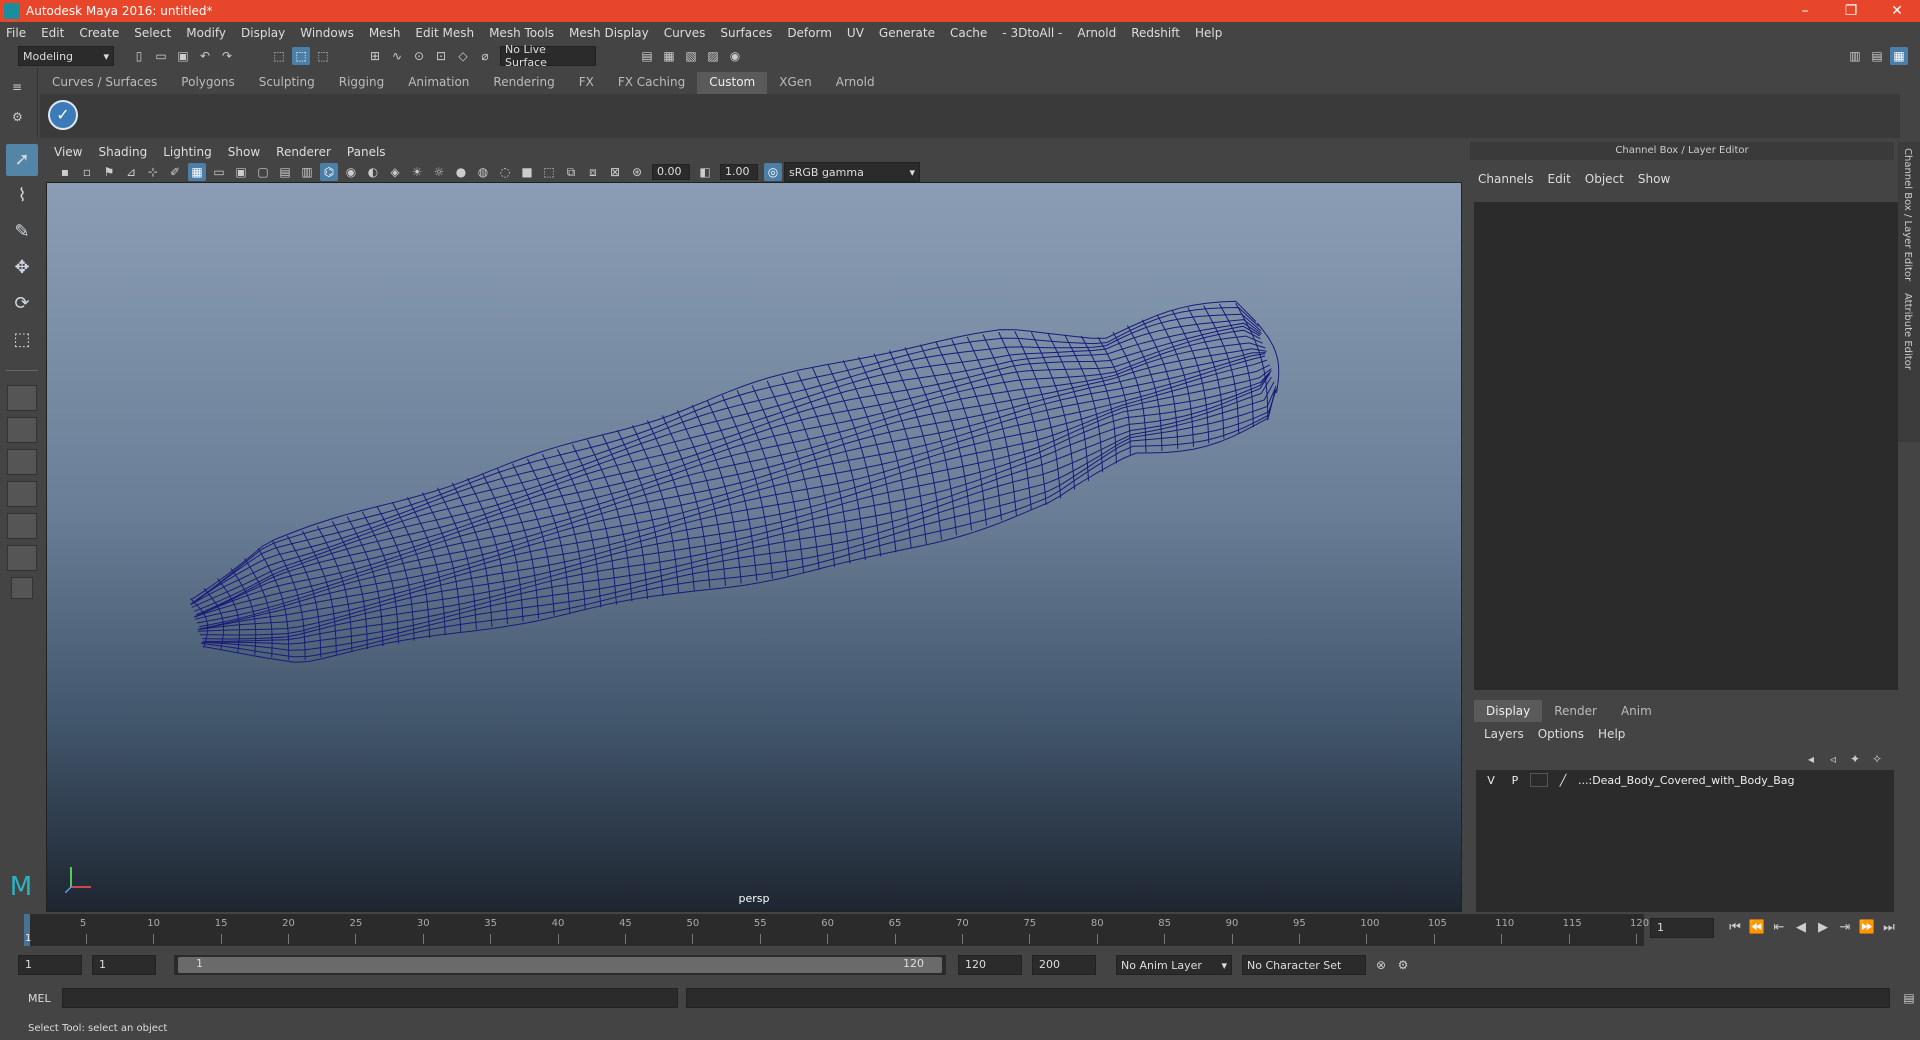 The height and width of the screenshot is (1040, 1920). What do you see at coordinates (1539, 780) in the screenshot?
I see `layer-color-swatch` at bounding box center [1539, 780].